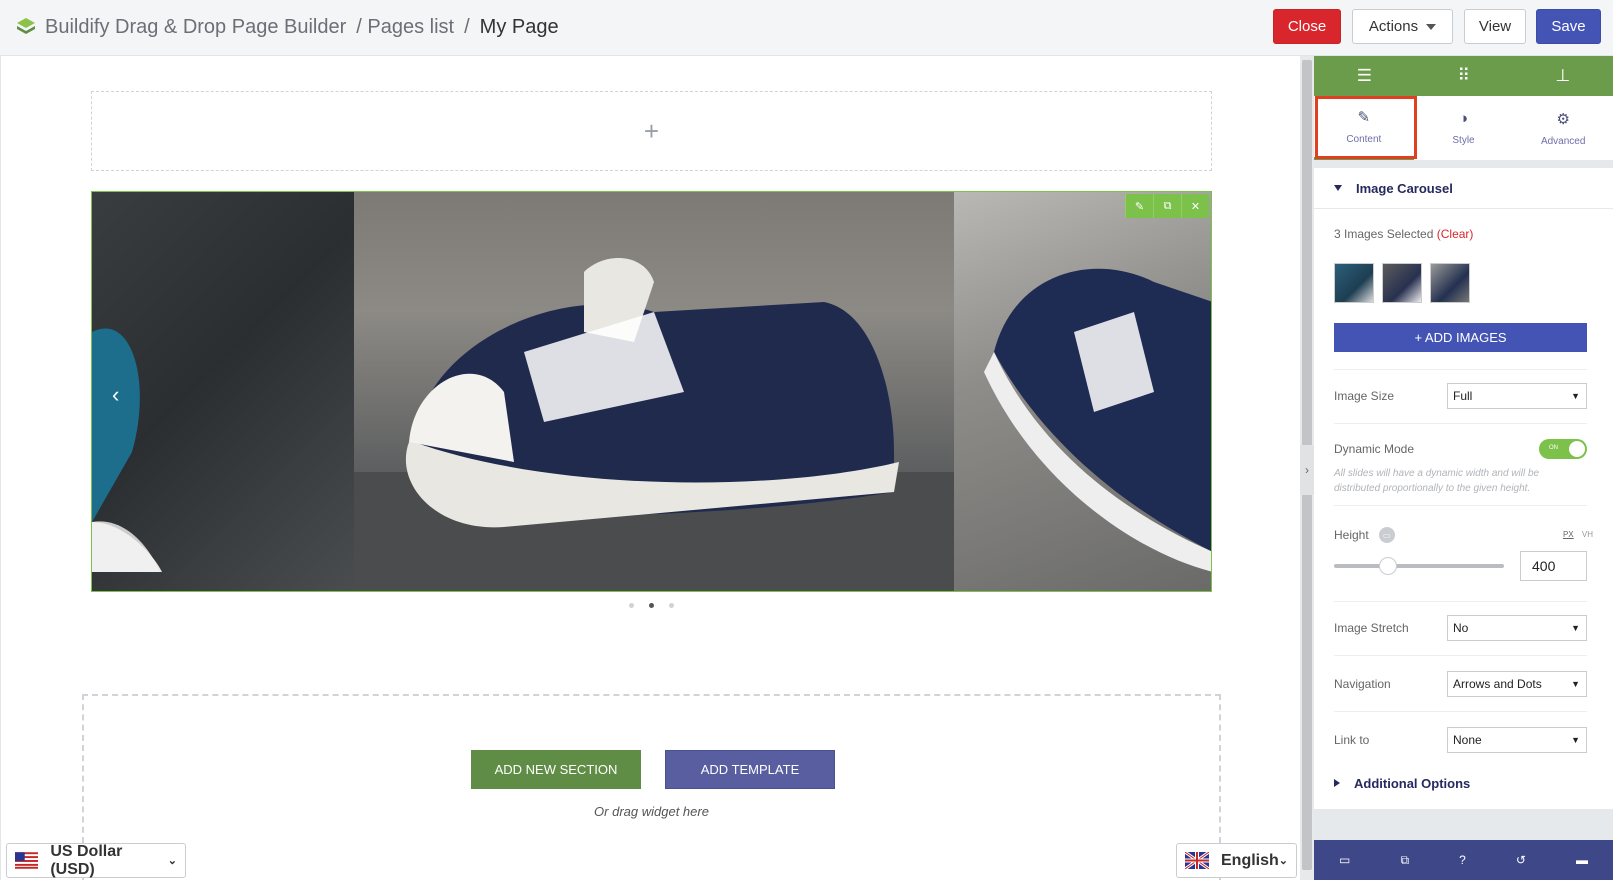 This screenshot has height=880, width=1613. I want to click on save-button-label: Save, so click(1568, 26).